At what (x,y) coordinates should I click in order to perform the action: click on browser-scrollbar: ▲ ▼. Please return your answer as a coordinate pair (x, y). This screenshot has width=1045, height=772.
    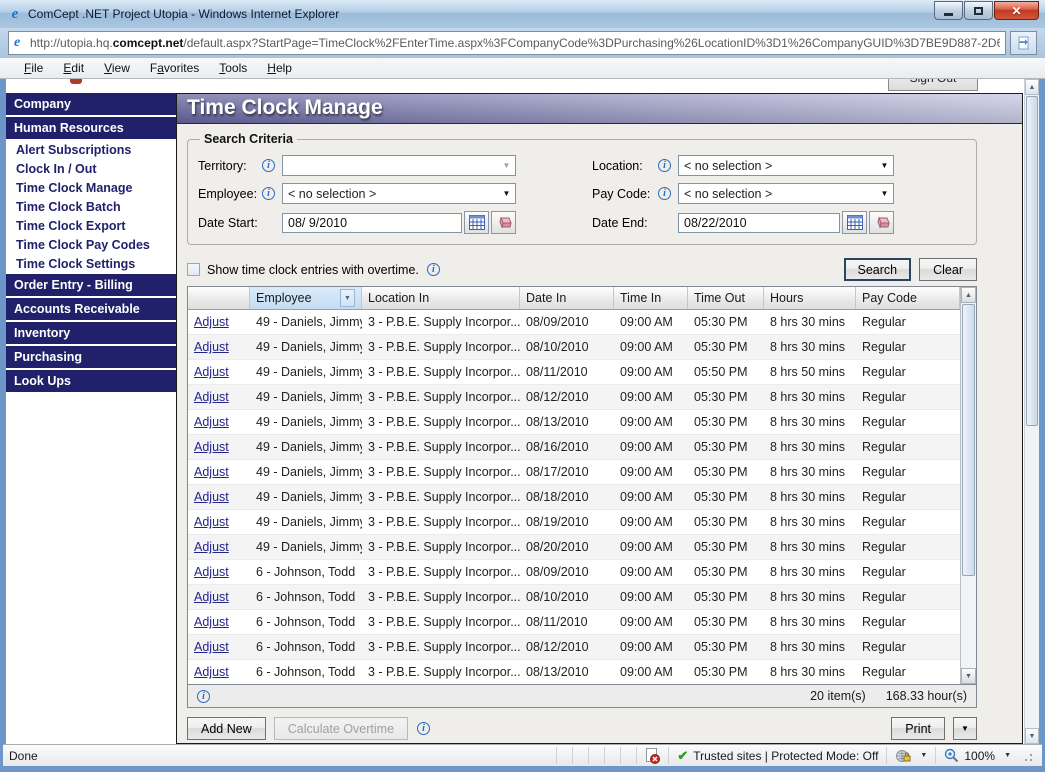
    Looking at the image, I should click on (1031, 411).